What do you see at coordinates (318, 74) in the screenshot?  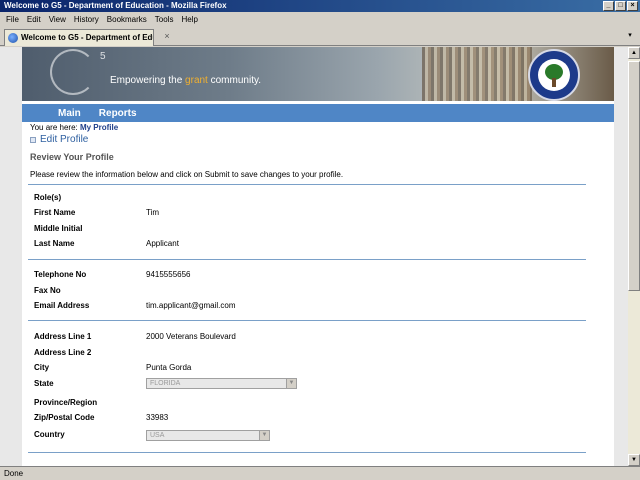 I see `site-banner: 5 Empowering the grant community.` at bounding box center [318, 74].